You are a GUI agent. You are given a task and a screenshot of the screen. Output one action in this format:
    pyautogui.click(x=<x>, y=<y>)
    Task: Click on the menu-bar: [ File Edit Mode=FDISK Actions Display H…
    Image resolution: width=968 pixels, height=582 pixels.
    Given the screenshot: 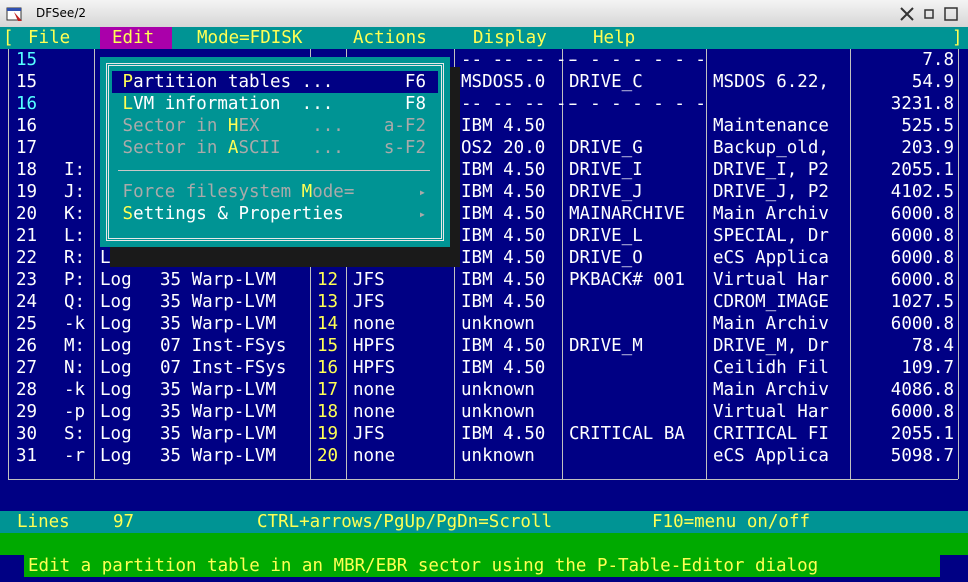 What is the action you would take?
    pyautogui.click(x=484, y=38)
    